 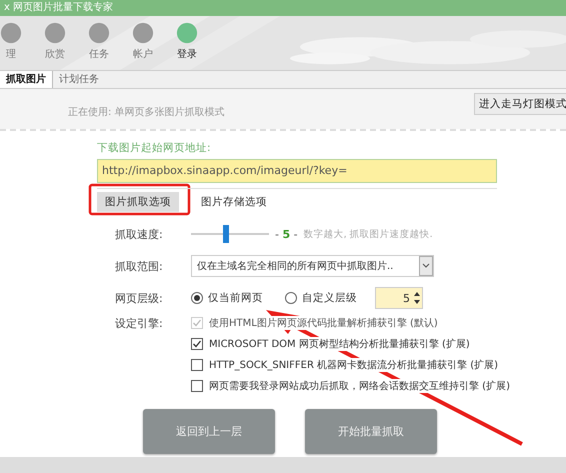 I want to click on url-label: 下载图片起始网页地址:, so click(x=154, y=148).